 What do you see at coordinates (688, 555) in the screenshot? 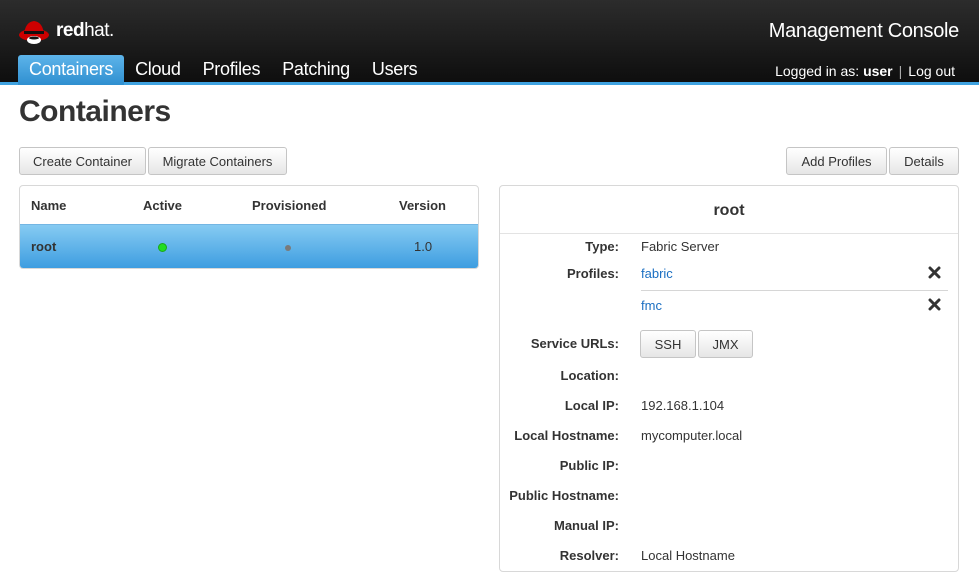
I see `resolver-value: Local Hostname` at bounding box center [688, 555].